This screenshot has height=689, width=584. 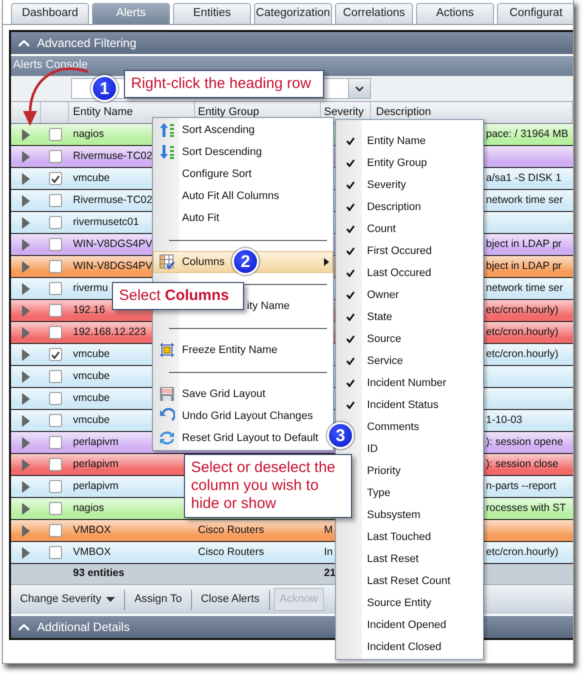 What do you see at coordinates (328, 552) in the screenshot?
I see `table-cell: In` at bounding box center [328, 552].